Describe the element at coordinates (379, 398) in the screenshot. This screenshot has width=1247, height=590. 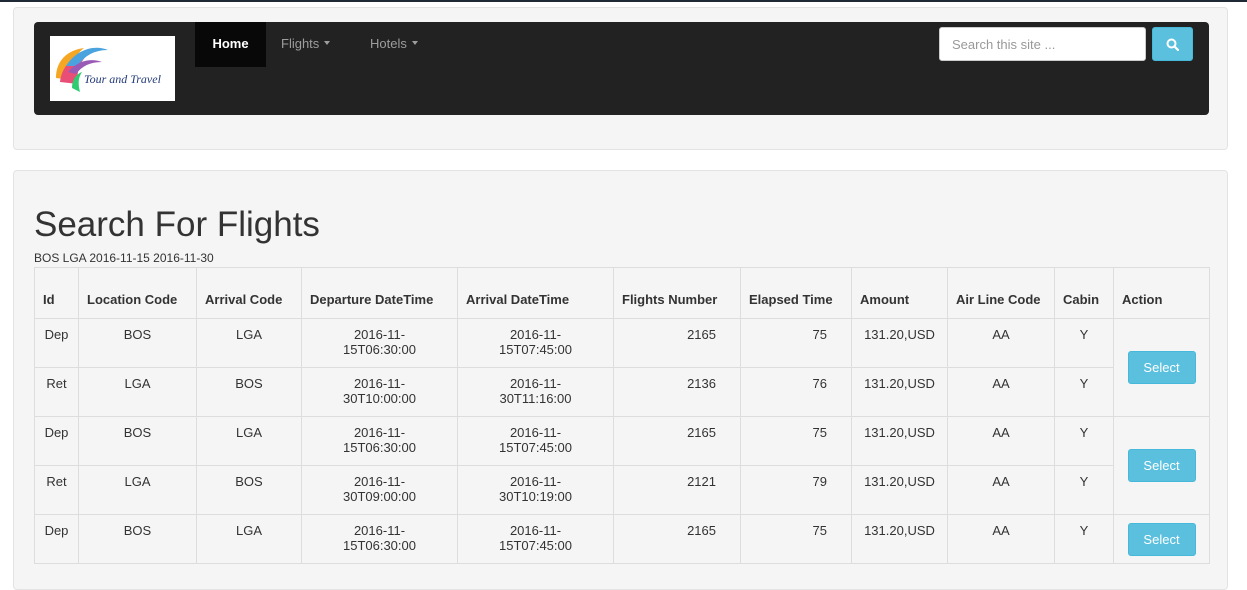
I see `departure-time: 30T10:00:00` at that location.